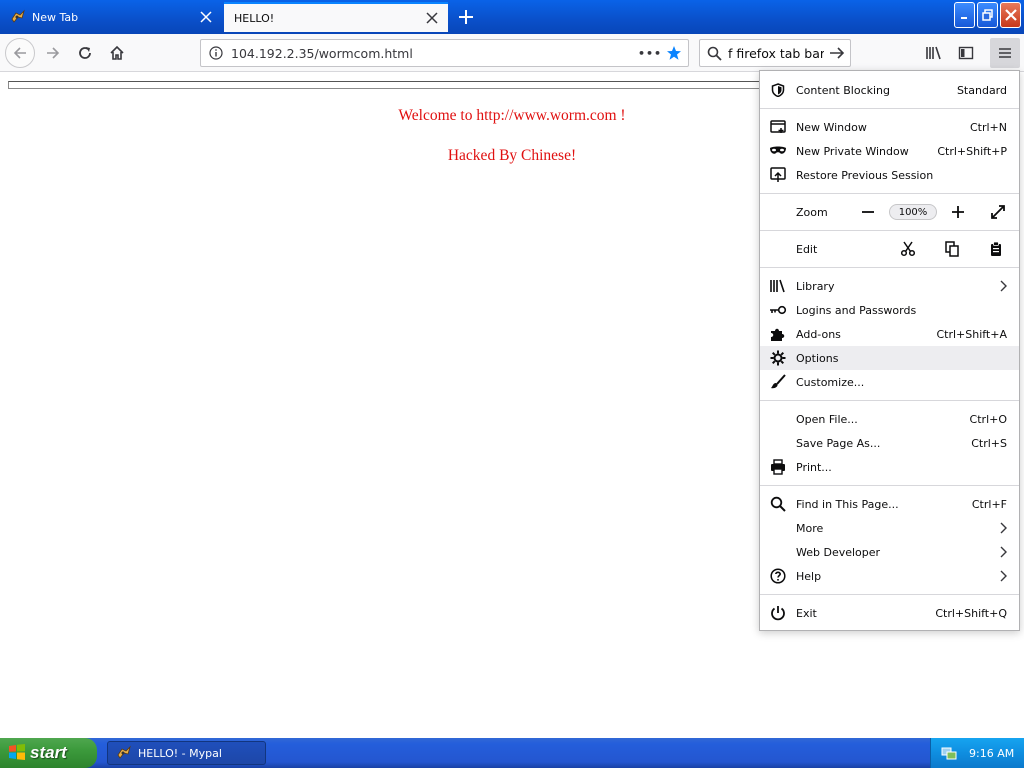  What do you see at coordinates (1010, 15) in the screenshot?
I see `close-window-button` at bounding box center [1010, 15].